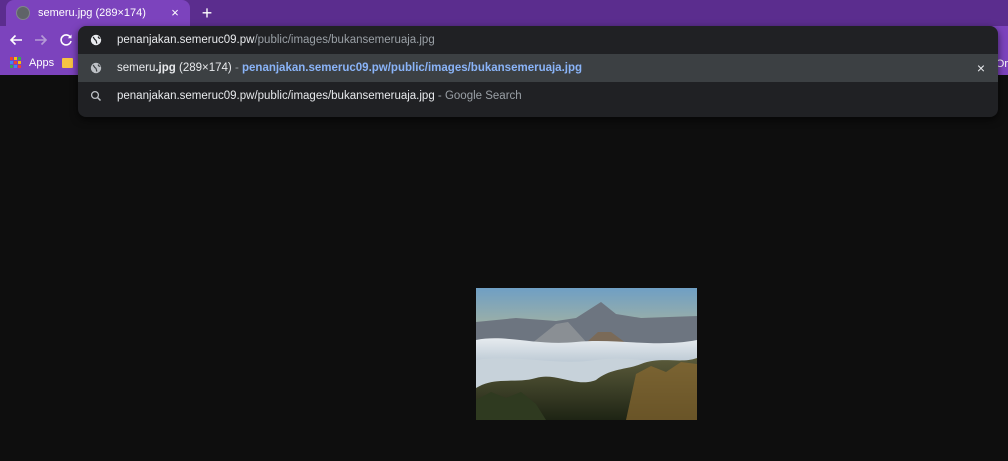 This screenshot has height=461, width=1008. What do you see at coordinates (504, 13) in the screenshot?
I see `tab-strip: semeru.jpg (289×174) × +` at bounding box center [504, 13].